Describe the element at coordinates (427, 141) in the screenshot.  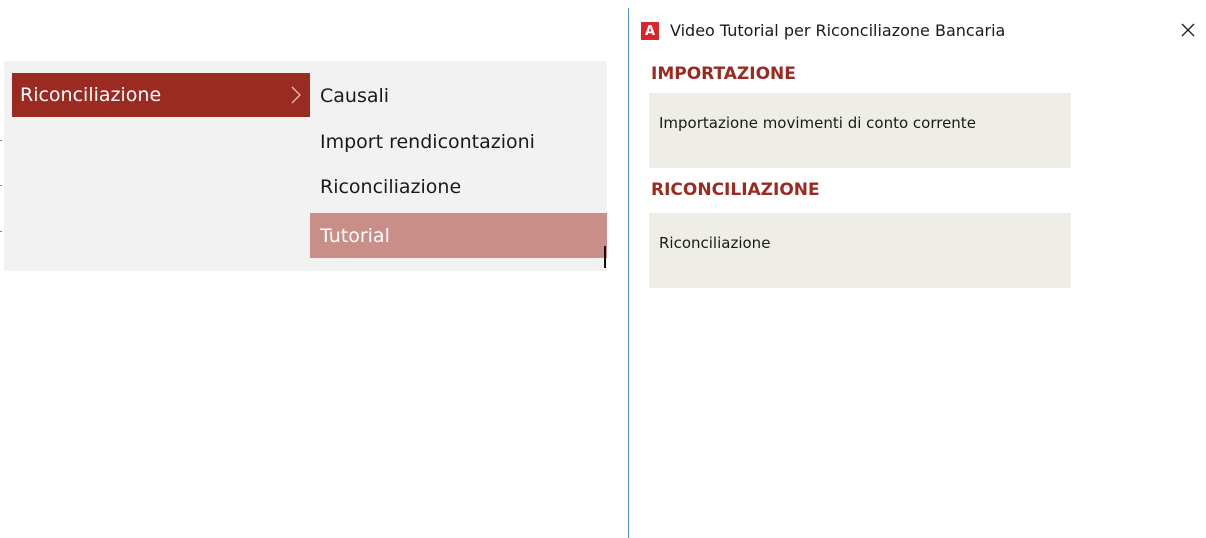
I see `submenu-item-label: Import rendicontazioni` at that location.